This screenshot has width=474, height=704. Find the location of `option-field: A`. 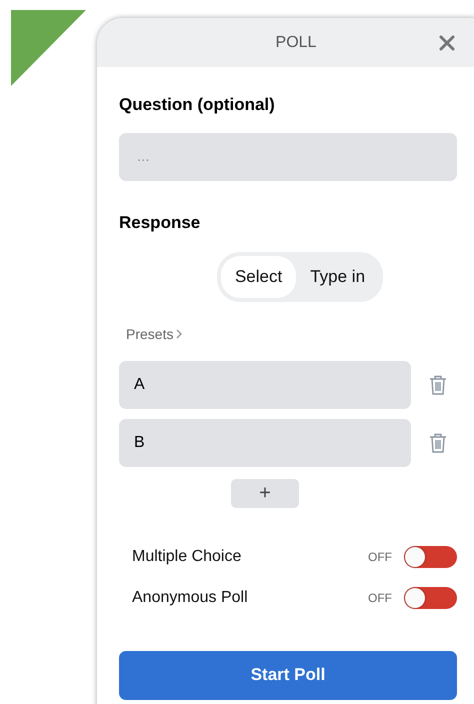

option-field: A is located at coordinates (265, 384).